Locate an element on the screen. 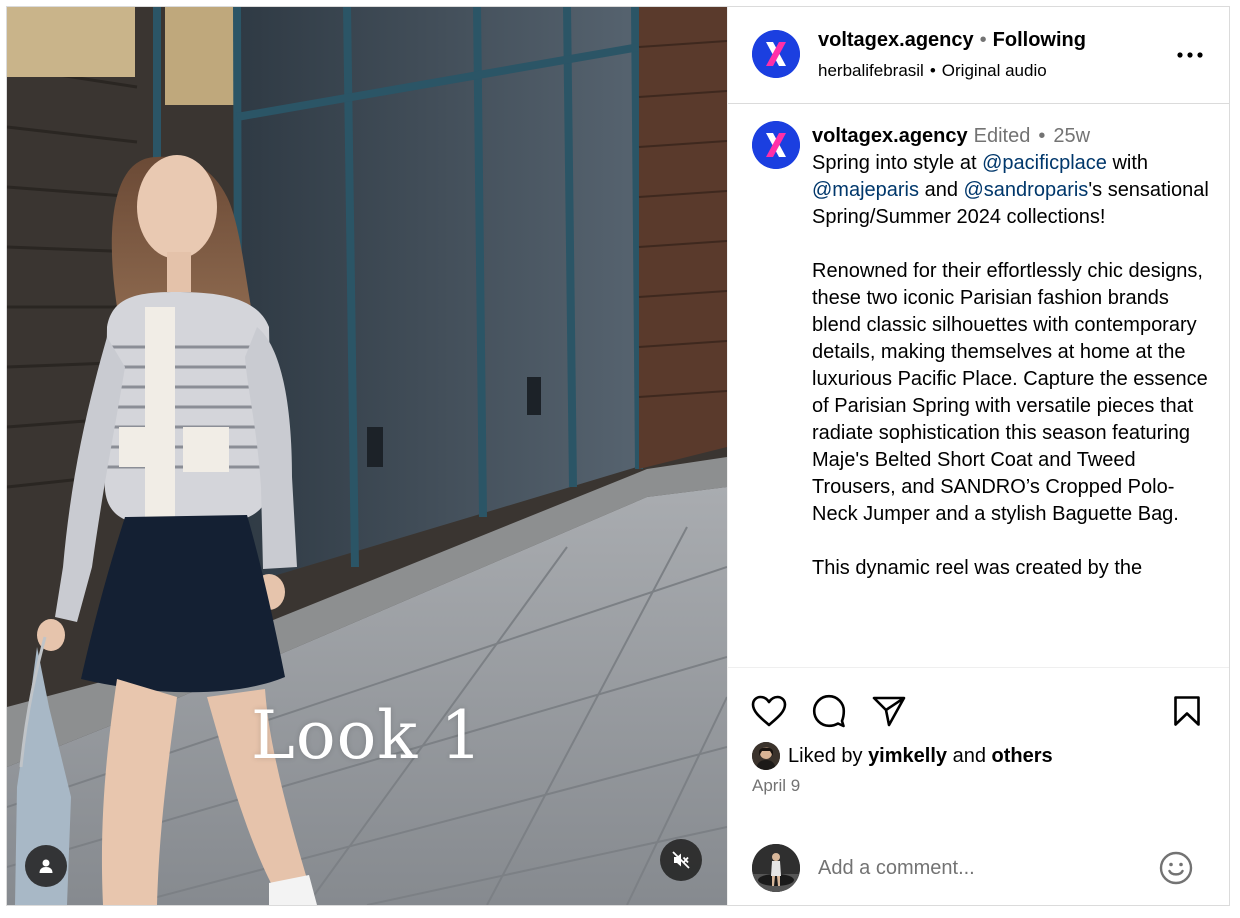 The width and height of the screenshot is (1240, 918). liker-username-link: yimkelly is located at coordinates (907, 756).